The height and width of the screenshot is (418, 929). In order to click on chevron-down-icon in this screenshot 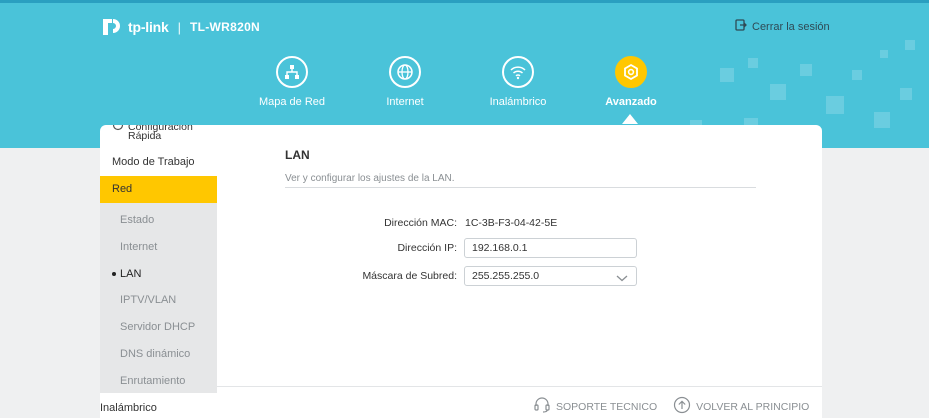, I will do `click(622, 280)`.